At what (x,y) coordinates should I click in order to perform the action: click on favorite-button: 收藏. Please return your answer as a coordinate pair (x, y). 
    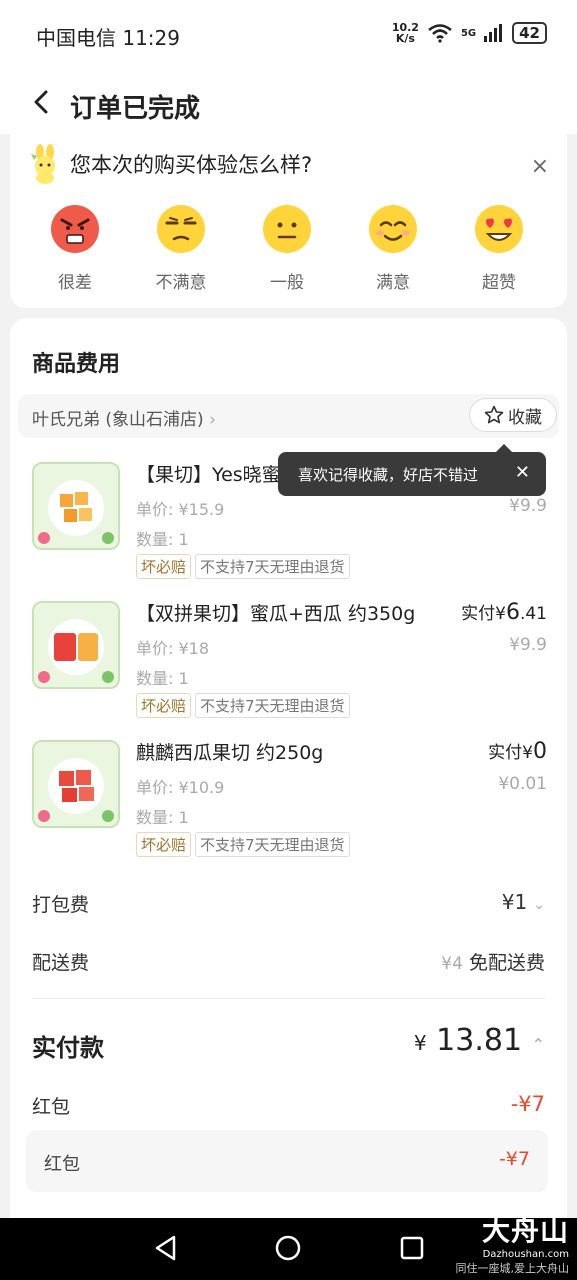
    Looking at the image, I should click on (513, 415).